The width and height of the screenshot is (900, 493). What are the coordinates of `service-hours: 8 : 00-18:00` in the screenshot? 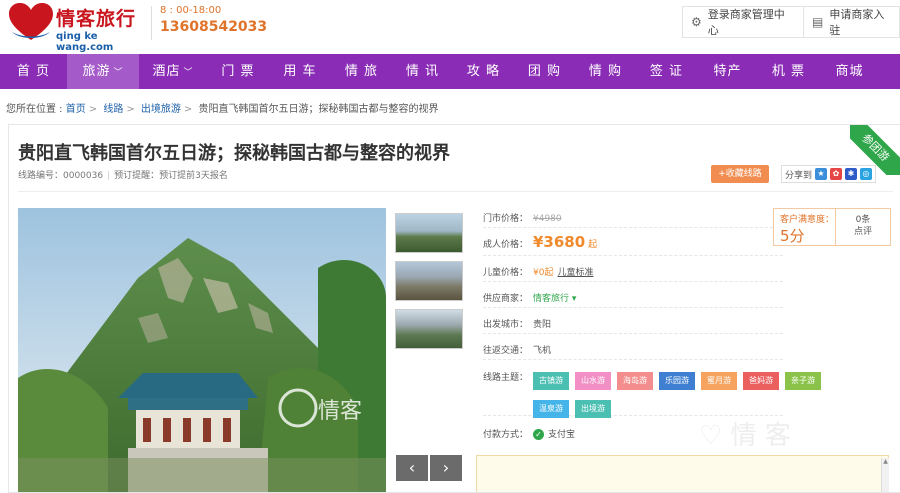 It's located at (191, 10).